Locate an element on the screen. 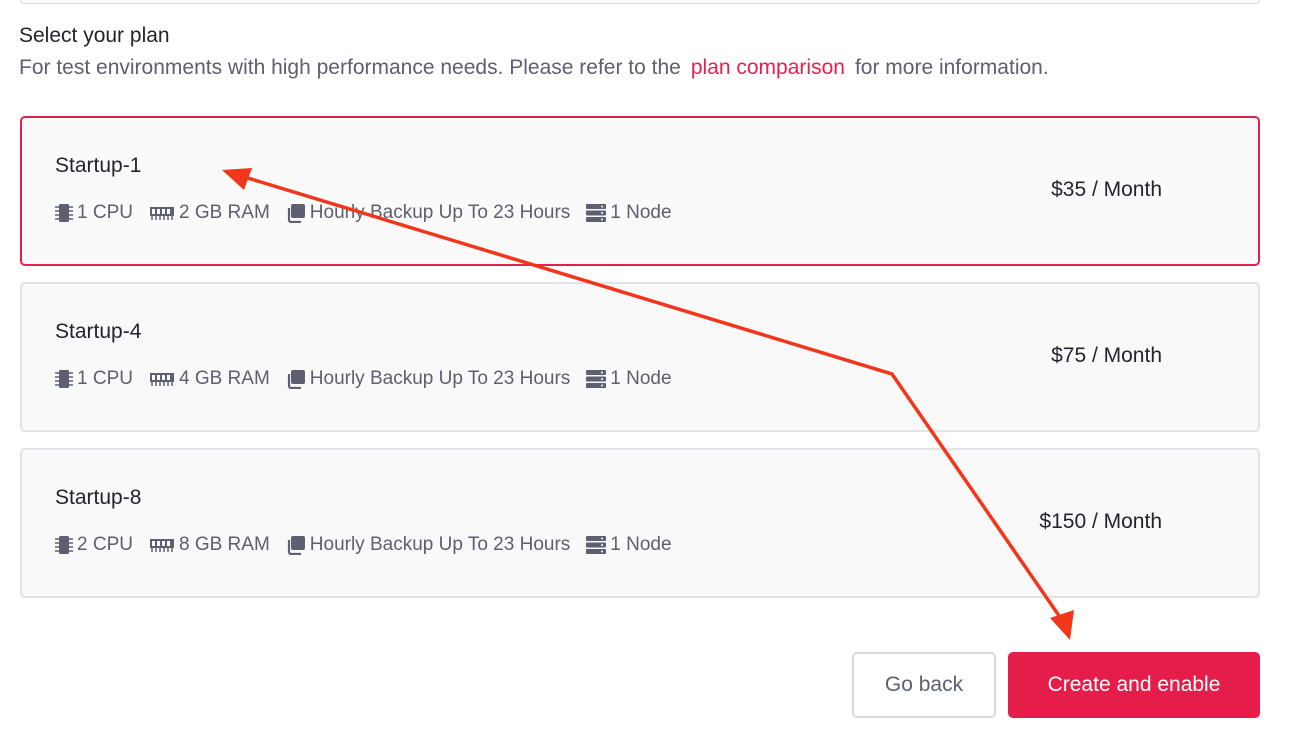 The image size is (1290, 744). go-back-button: Go back is located at coordinates (924, 685).